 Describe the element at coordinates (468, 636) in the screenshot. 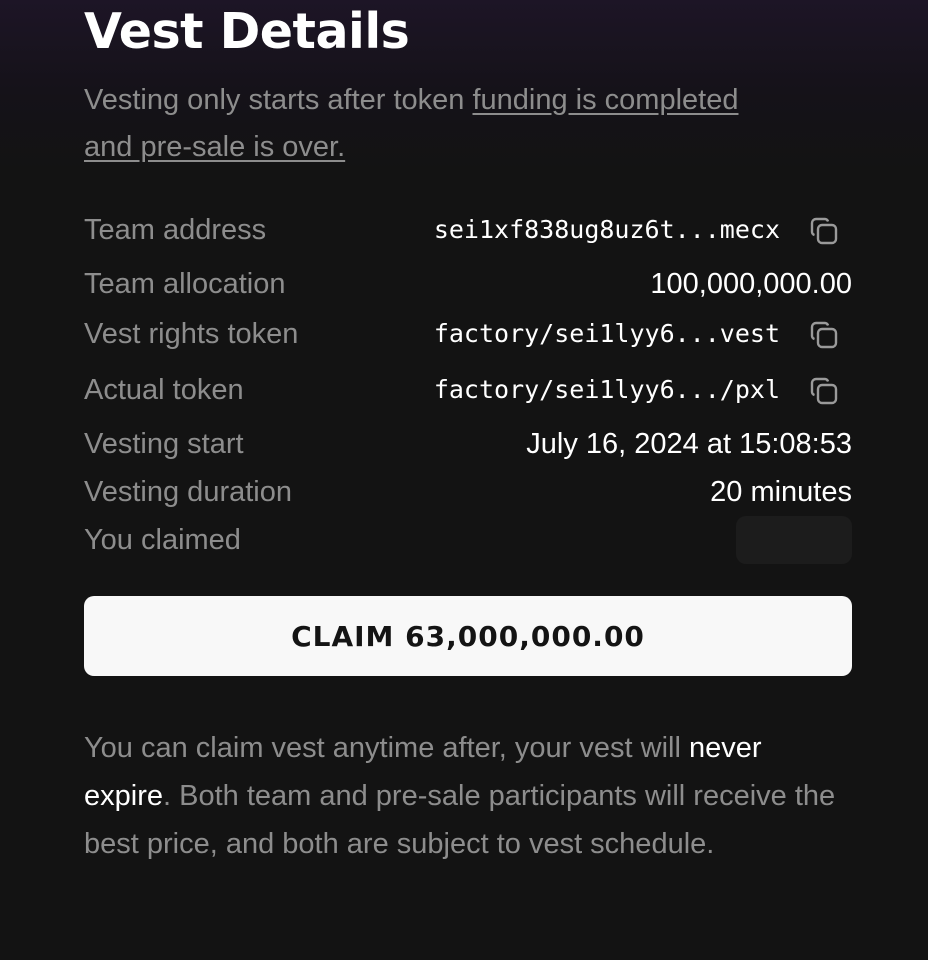

I see `claim-button: CLAIM 63,000,000.00` at that location.